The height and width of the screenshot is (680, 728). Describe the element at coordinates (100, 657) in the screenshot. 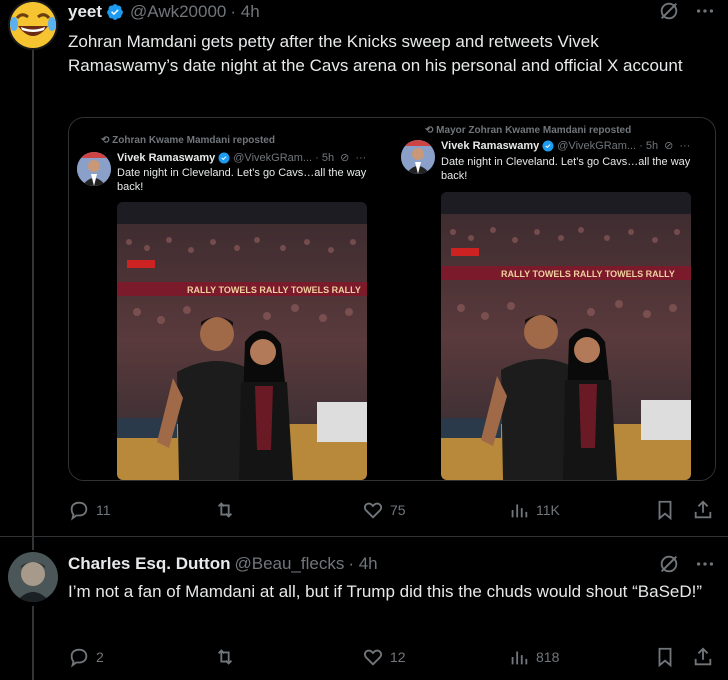

I see `reply-count: 2` at that location.